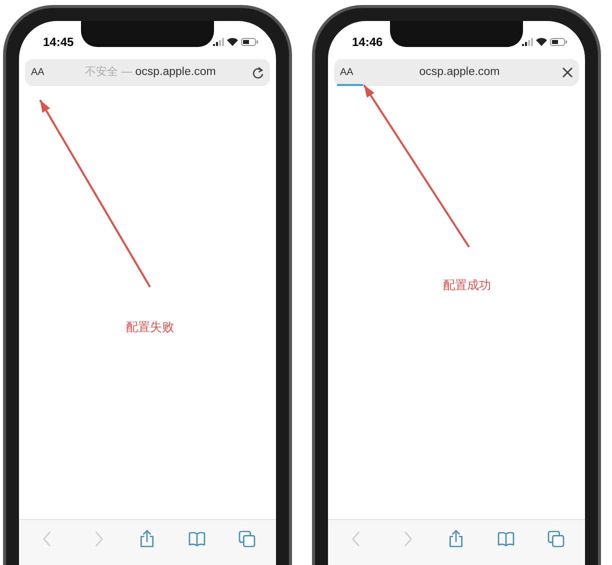  I want to click on annotation-label: 配置成功, so click(467, 285).